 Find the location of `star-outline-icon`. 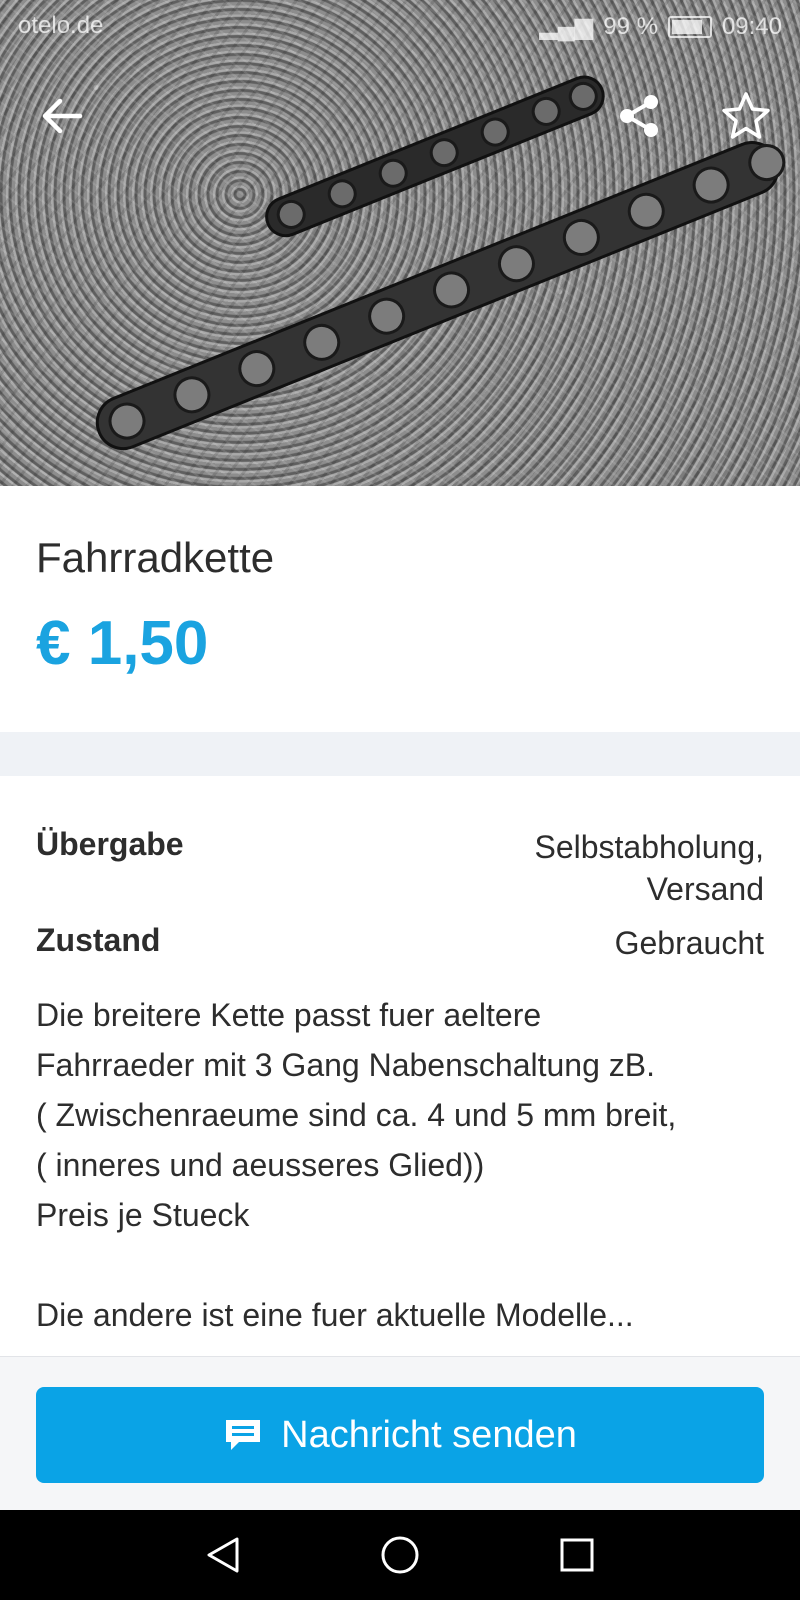

star-outline-icon is located at coordinates (746, 115).